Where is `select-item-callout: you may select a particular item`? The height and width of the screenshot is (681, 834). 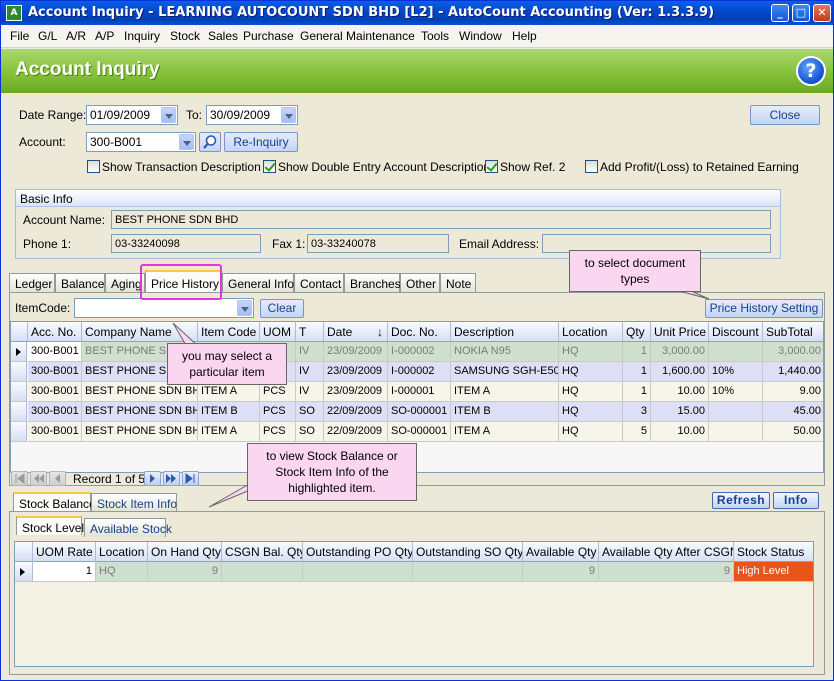
select-item-callout: you may select a particular item is located at coordinates (227, 364).